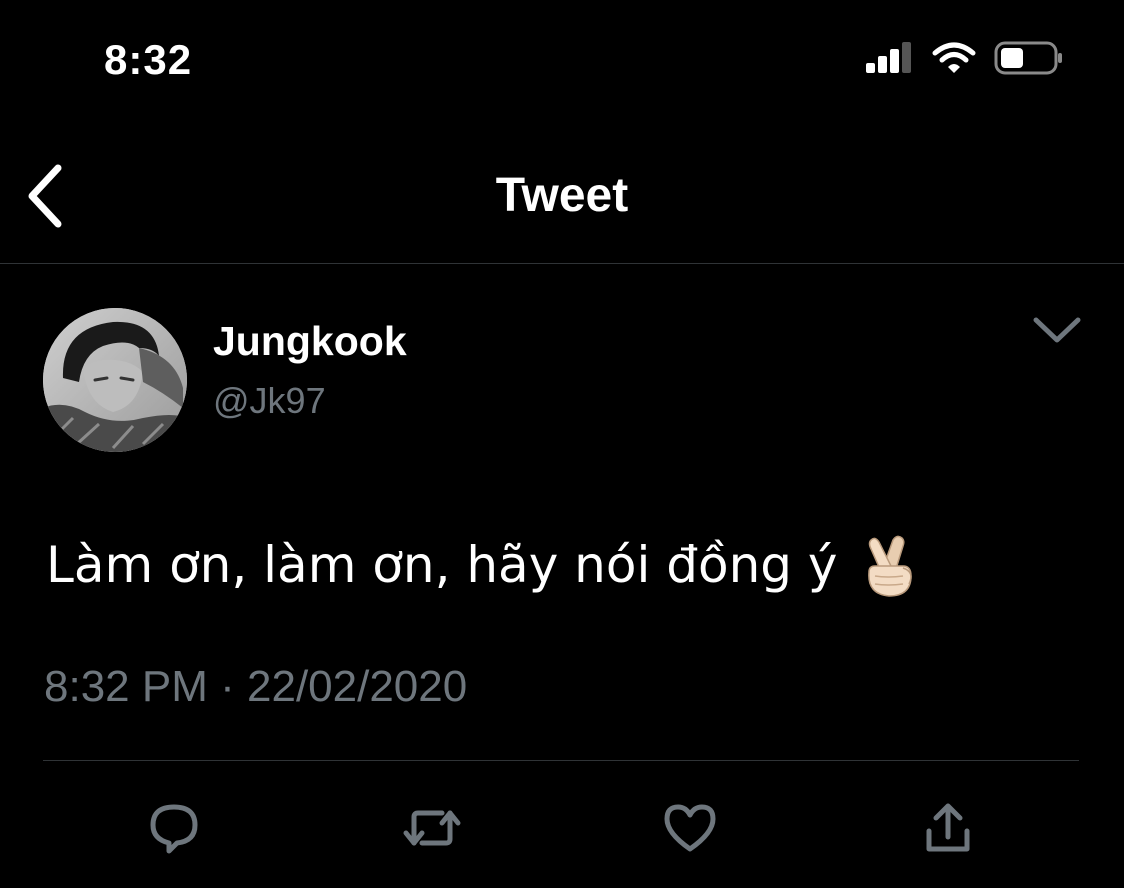 This screenshot has width=1124, height=888. Describe the element at coordinates (890, 565) in the screenshot. I see `crossed-fingers-emoji-icon` at that location.